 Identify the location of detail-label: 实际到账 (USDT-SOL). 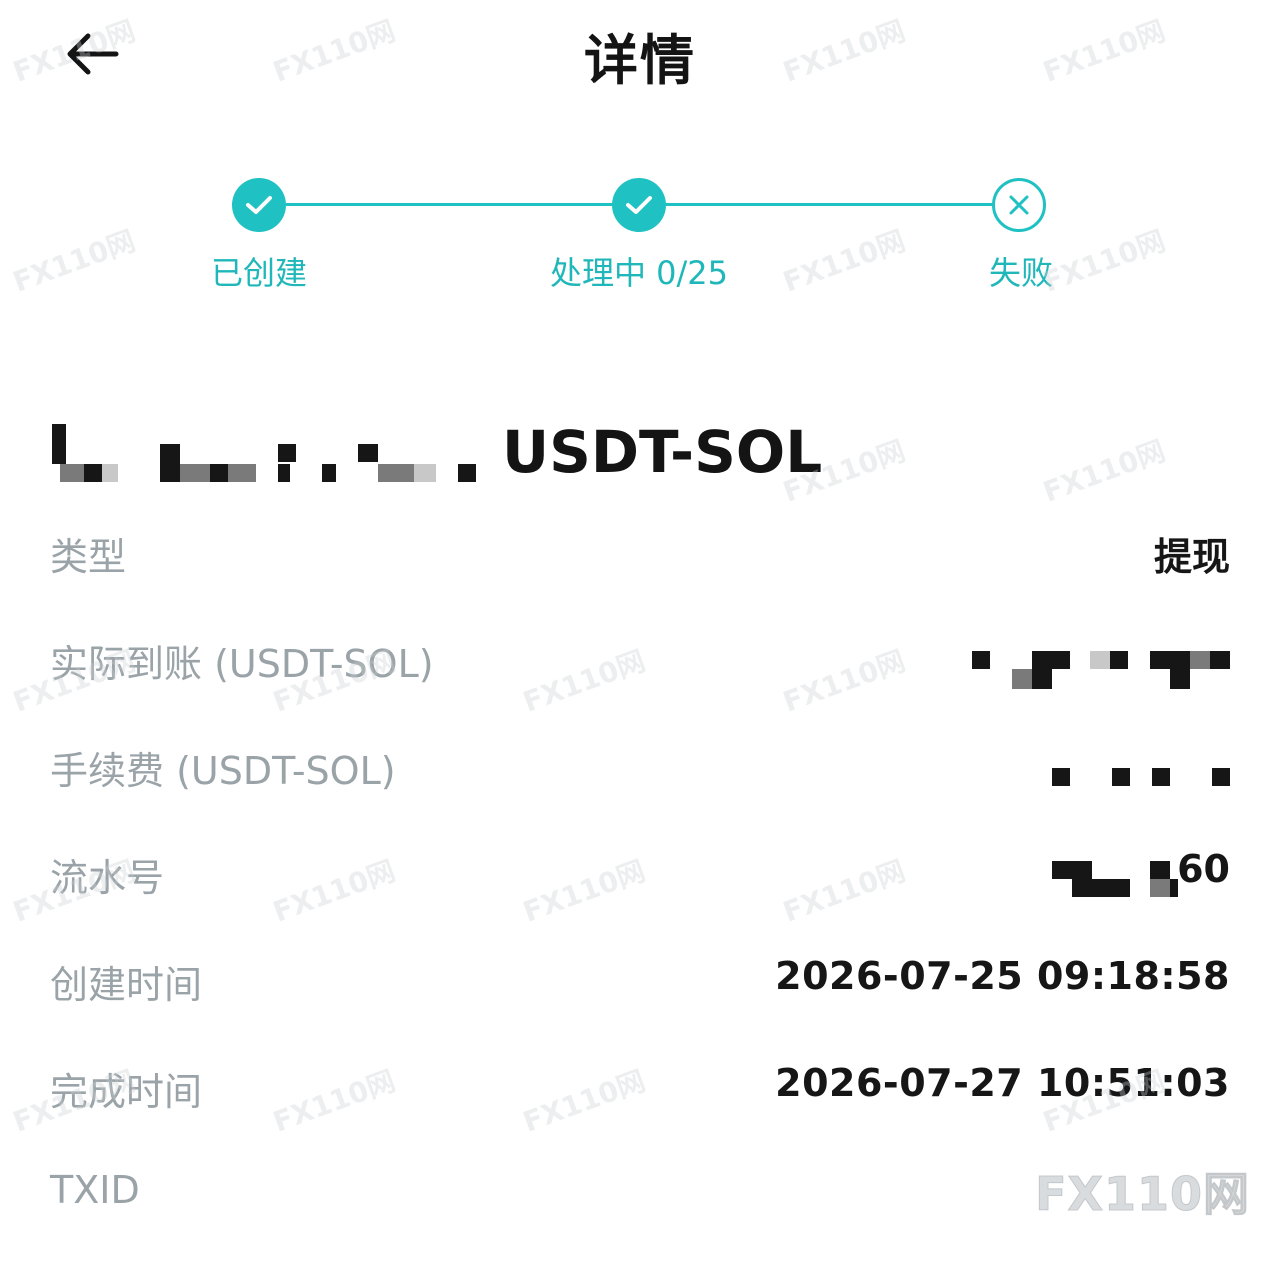
(242, 664).